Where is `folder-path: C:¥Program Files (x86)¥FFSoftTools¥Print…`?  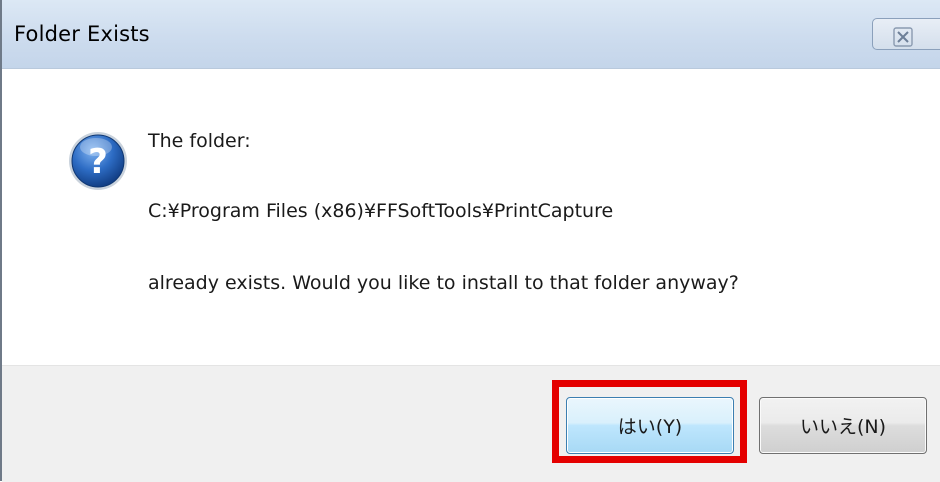
folder-path: C:¥Program Files (x86)¥FFSoftTools¥Print… is located at coordinates (381, 211).